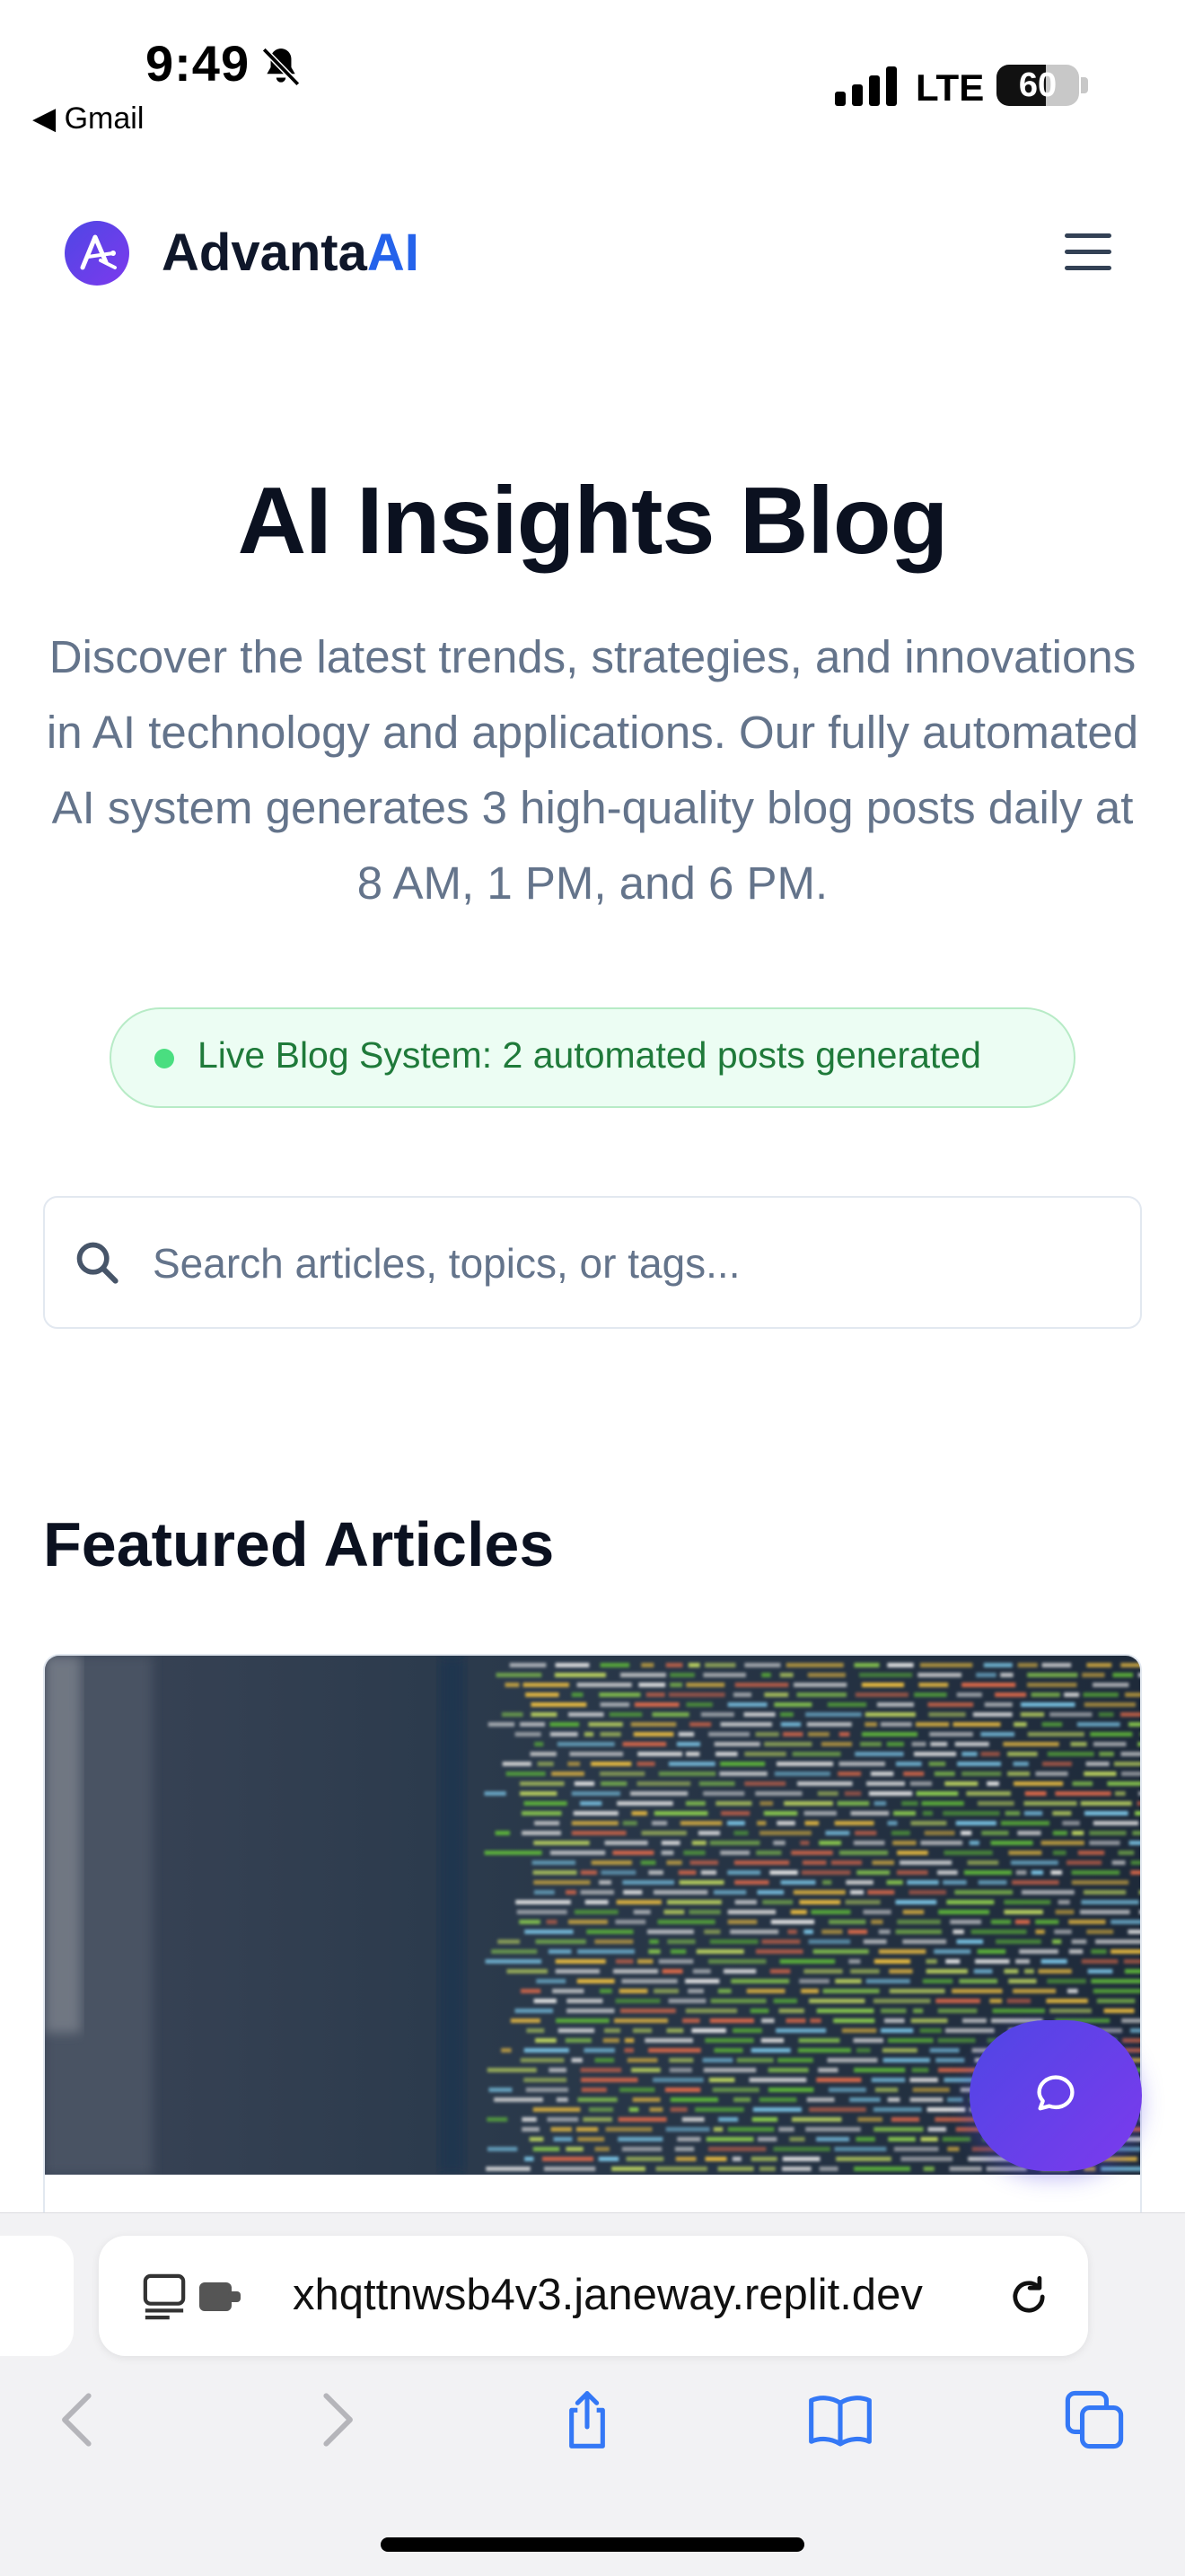 This screenshot has height=2576, width=1185. Describe the element at coordinates (335, 2419) in the screenshot. I see `forward-icon` at that location.